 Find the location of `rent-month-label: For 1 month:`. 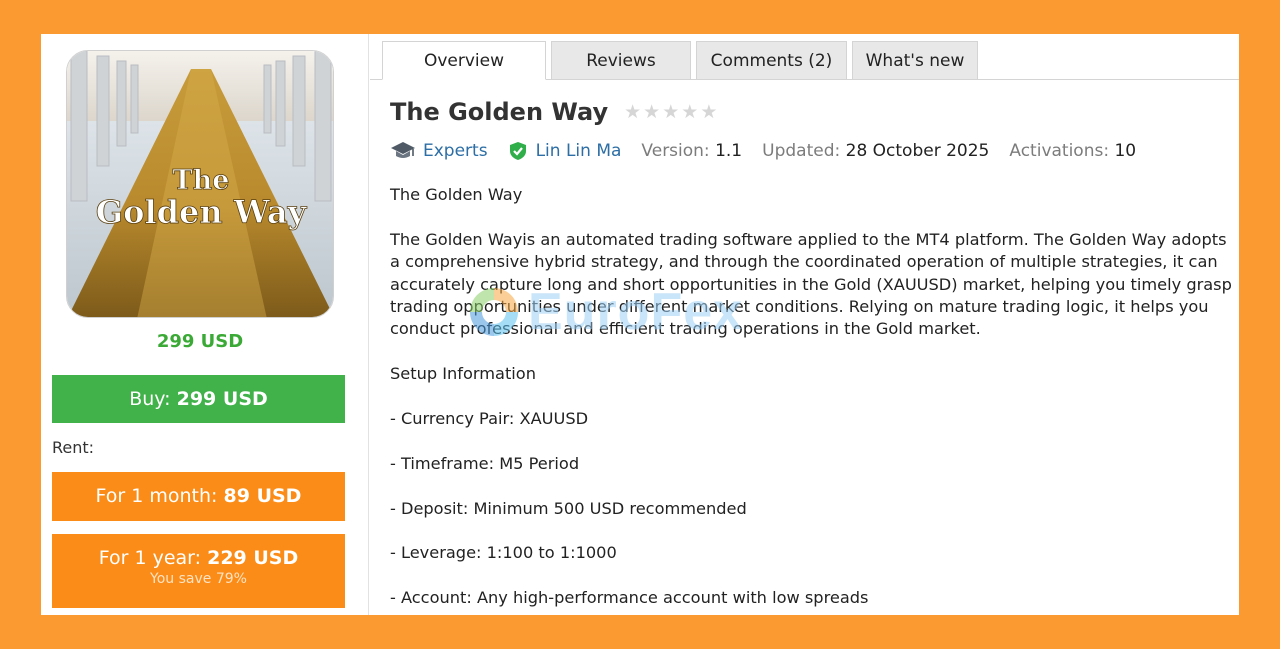

rent-month-label: For 1 month: is located at coordinates (156, 496).